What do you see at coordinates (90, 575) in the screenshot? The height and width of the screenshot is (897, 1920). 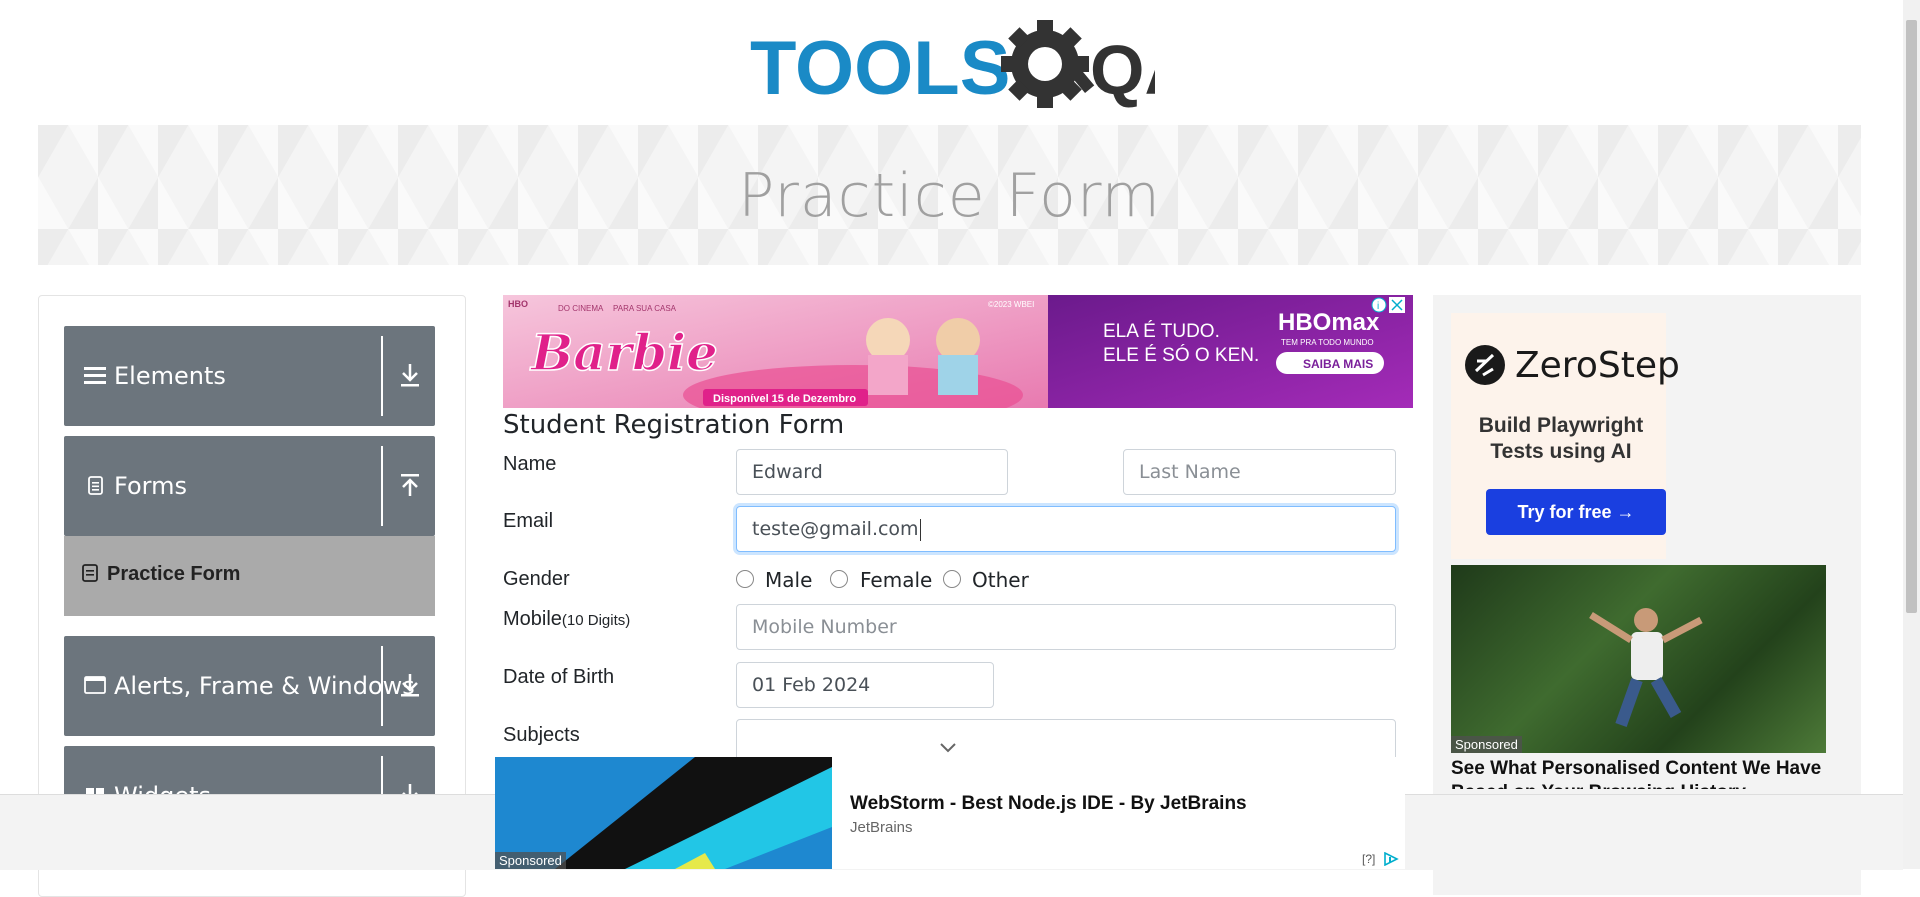 I see `form-icon` at bounding box center [90, 575].